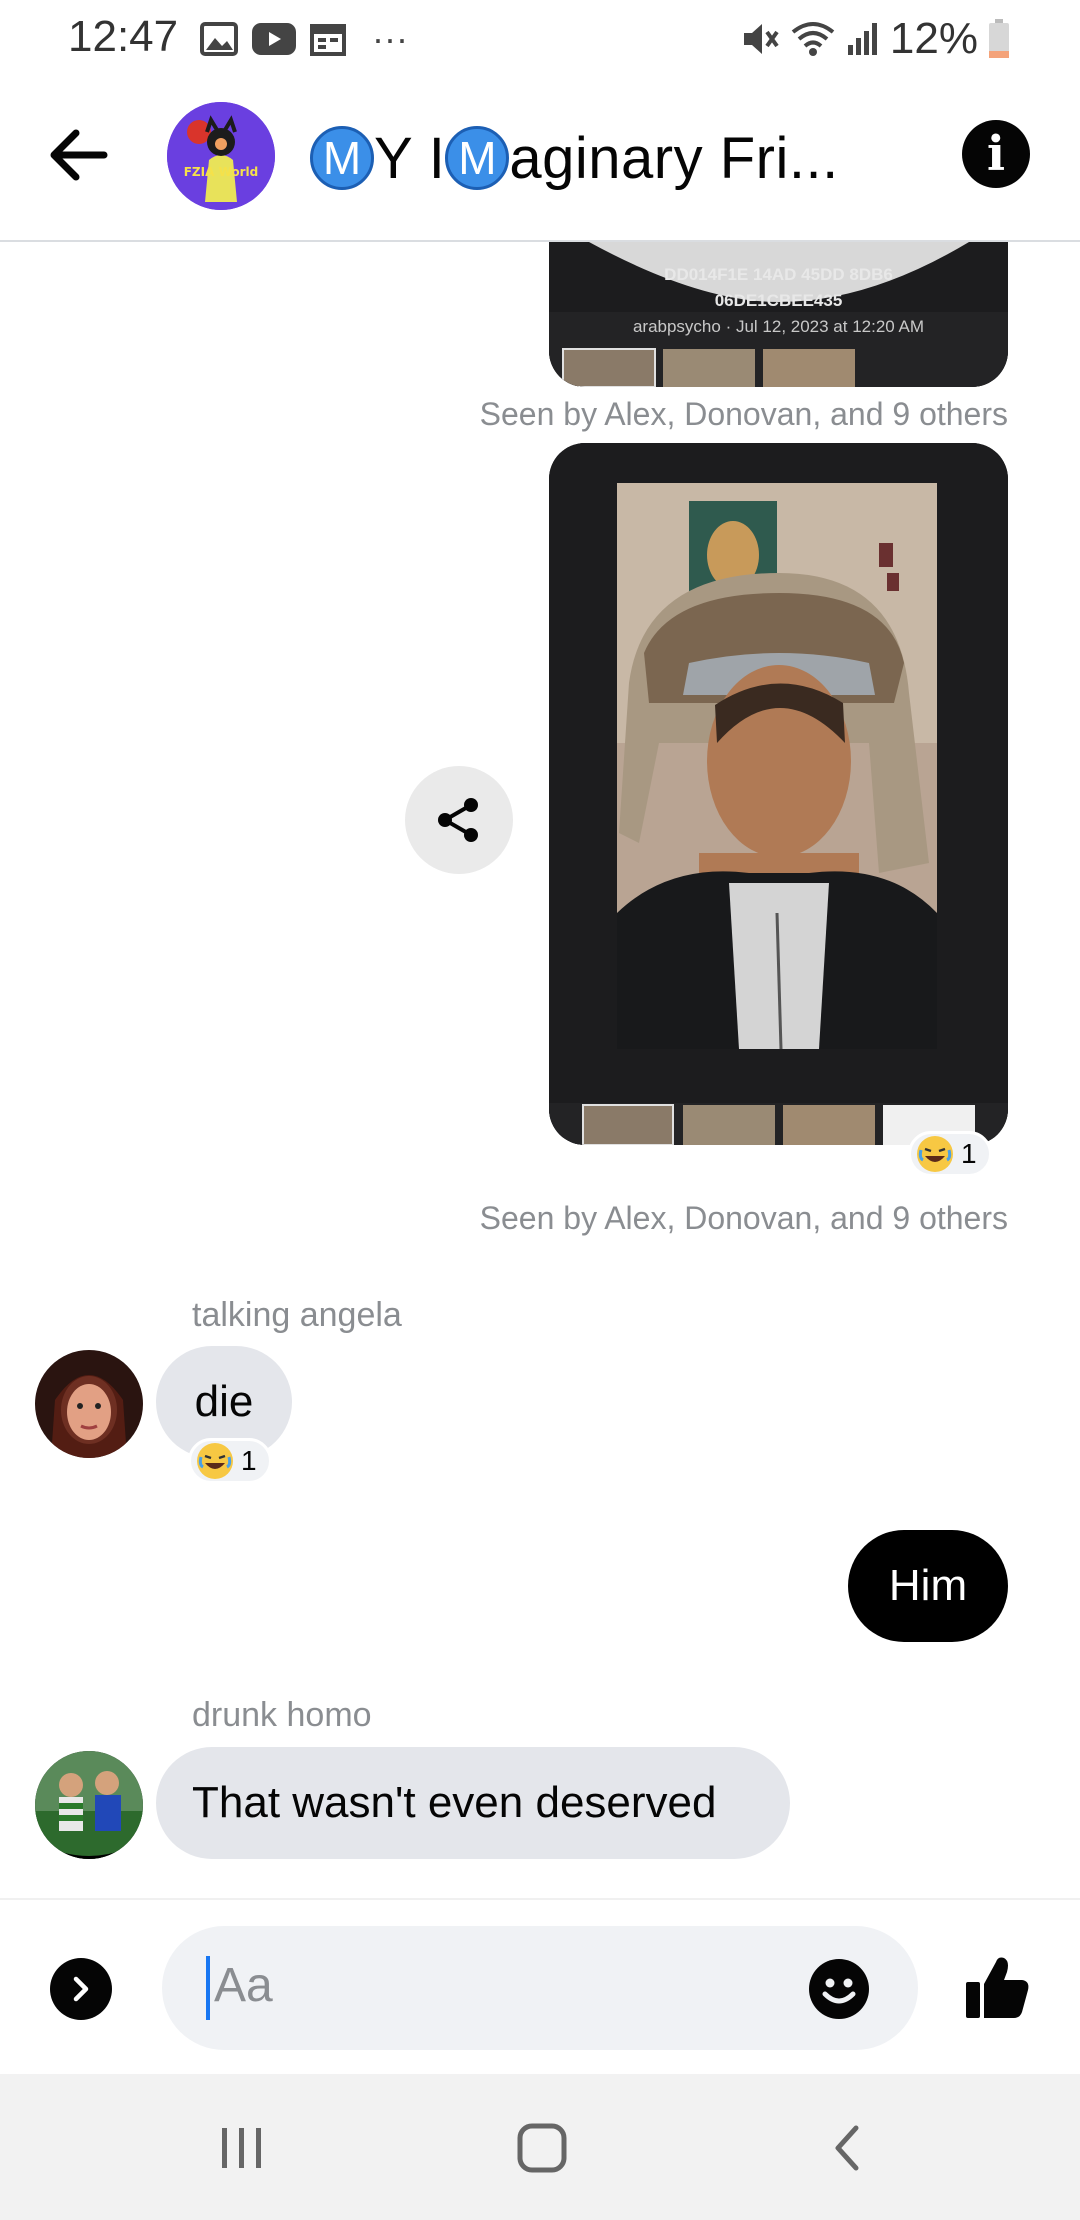 This screenshot has width=1080, height=2220. I want to click on status-bar: 12:47 ··· 12%, so click(540, 39).